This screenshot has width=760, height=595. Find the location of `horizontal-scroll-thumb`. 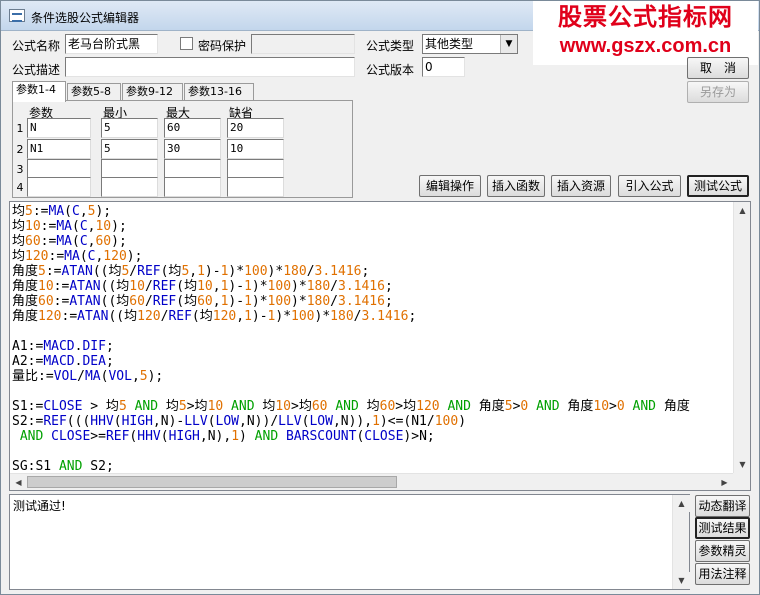

horizontal-scroll-thumb is located at coordinates (212, 482).